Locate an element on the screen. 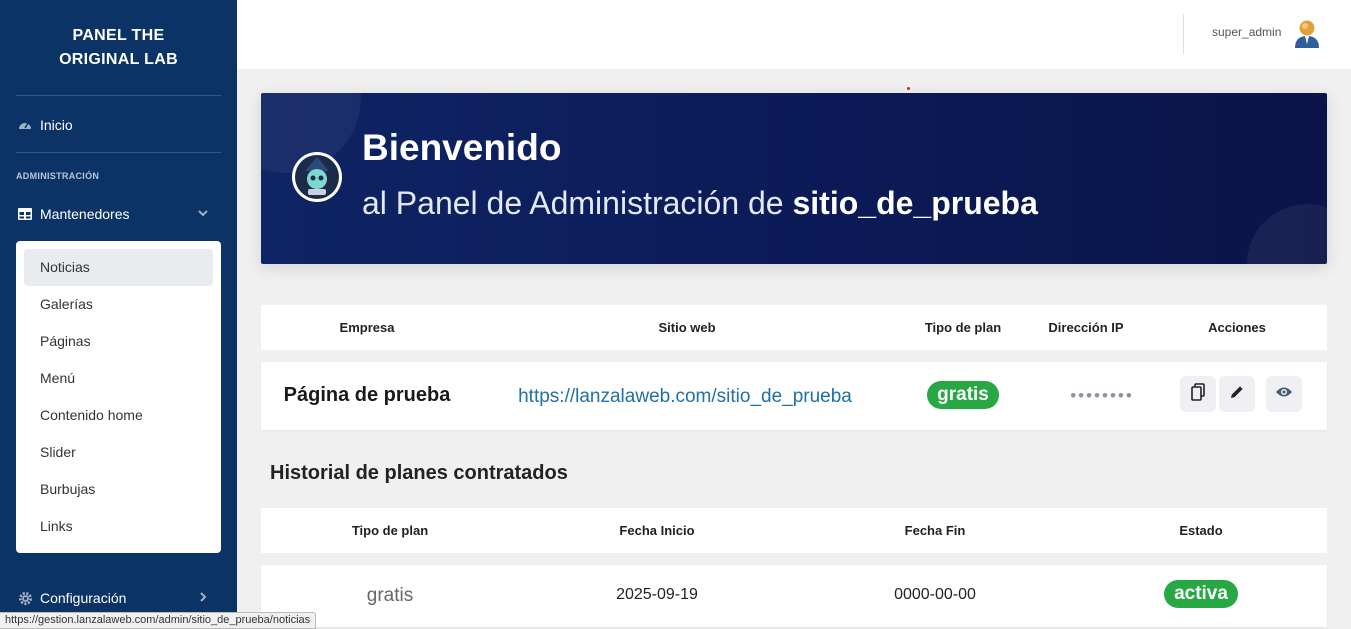 Image resolution: width=1351 pixels, height=629 pixels. sidebar-heading: ADMINISTRACIÓN is located at coordinates (58, 176).